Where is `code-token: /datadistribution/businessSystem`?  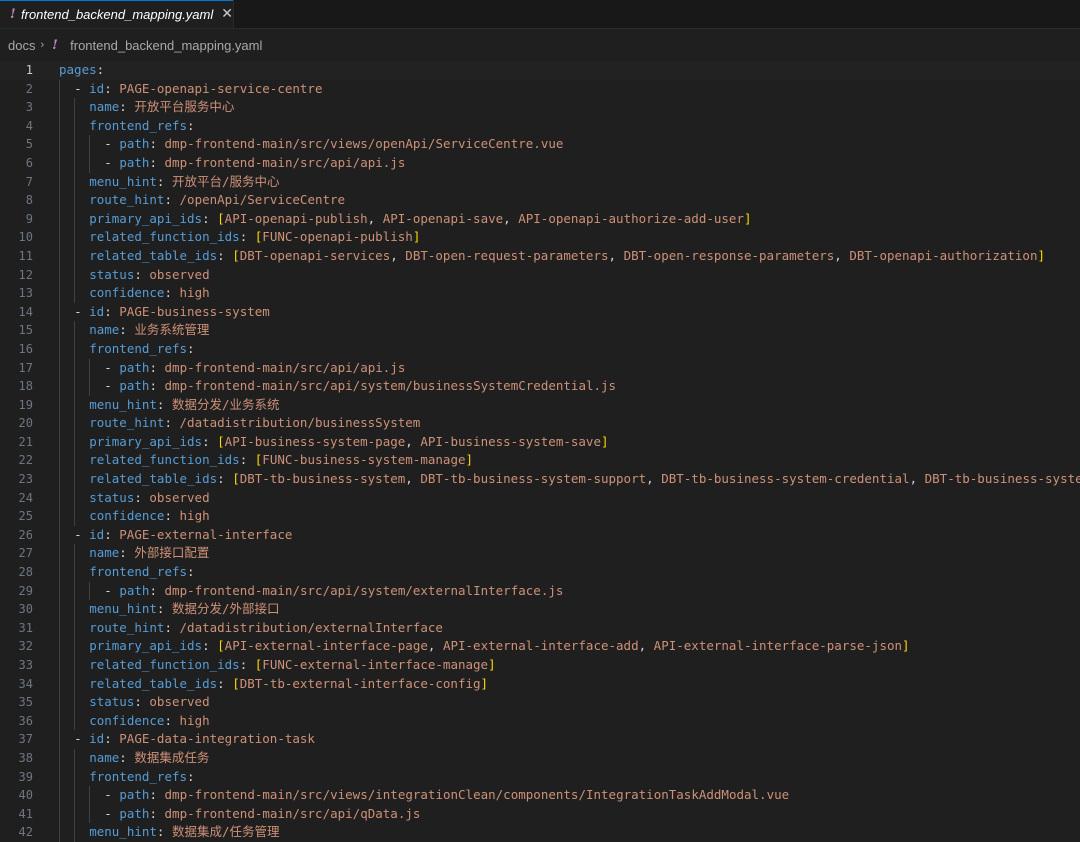
code-token: /datadistribution/businessSystem is located at coordinates (300, 423).